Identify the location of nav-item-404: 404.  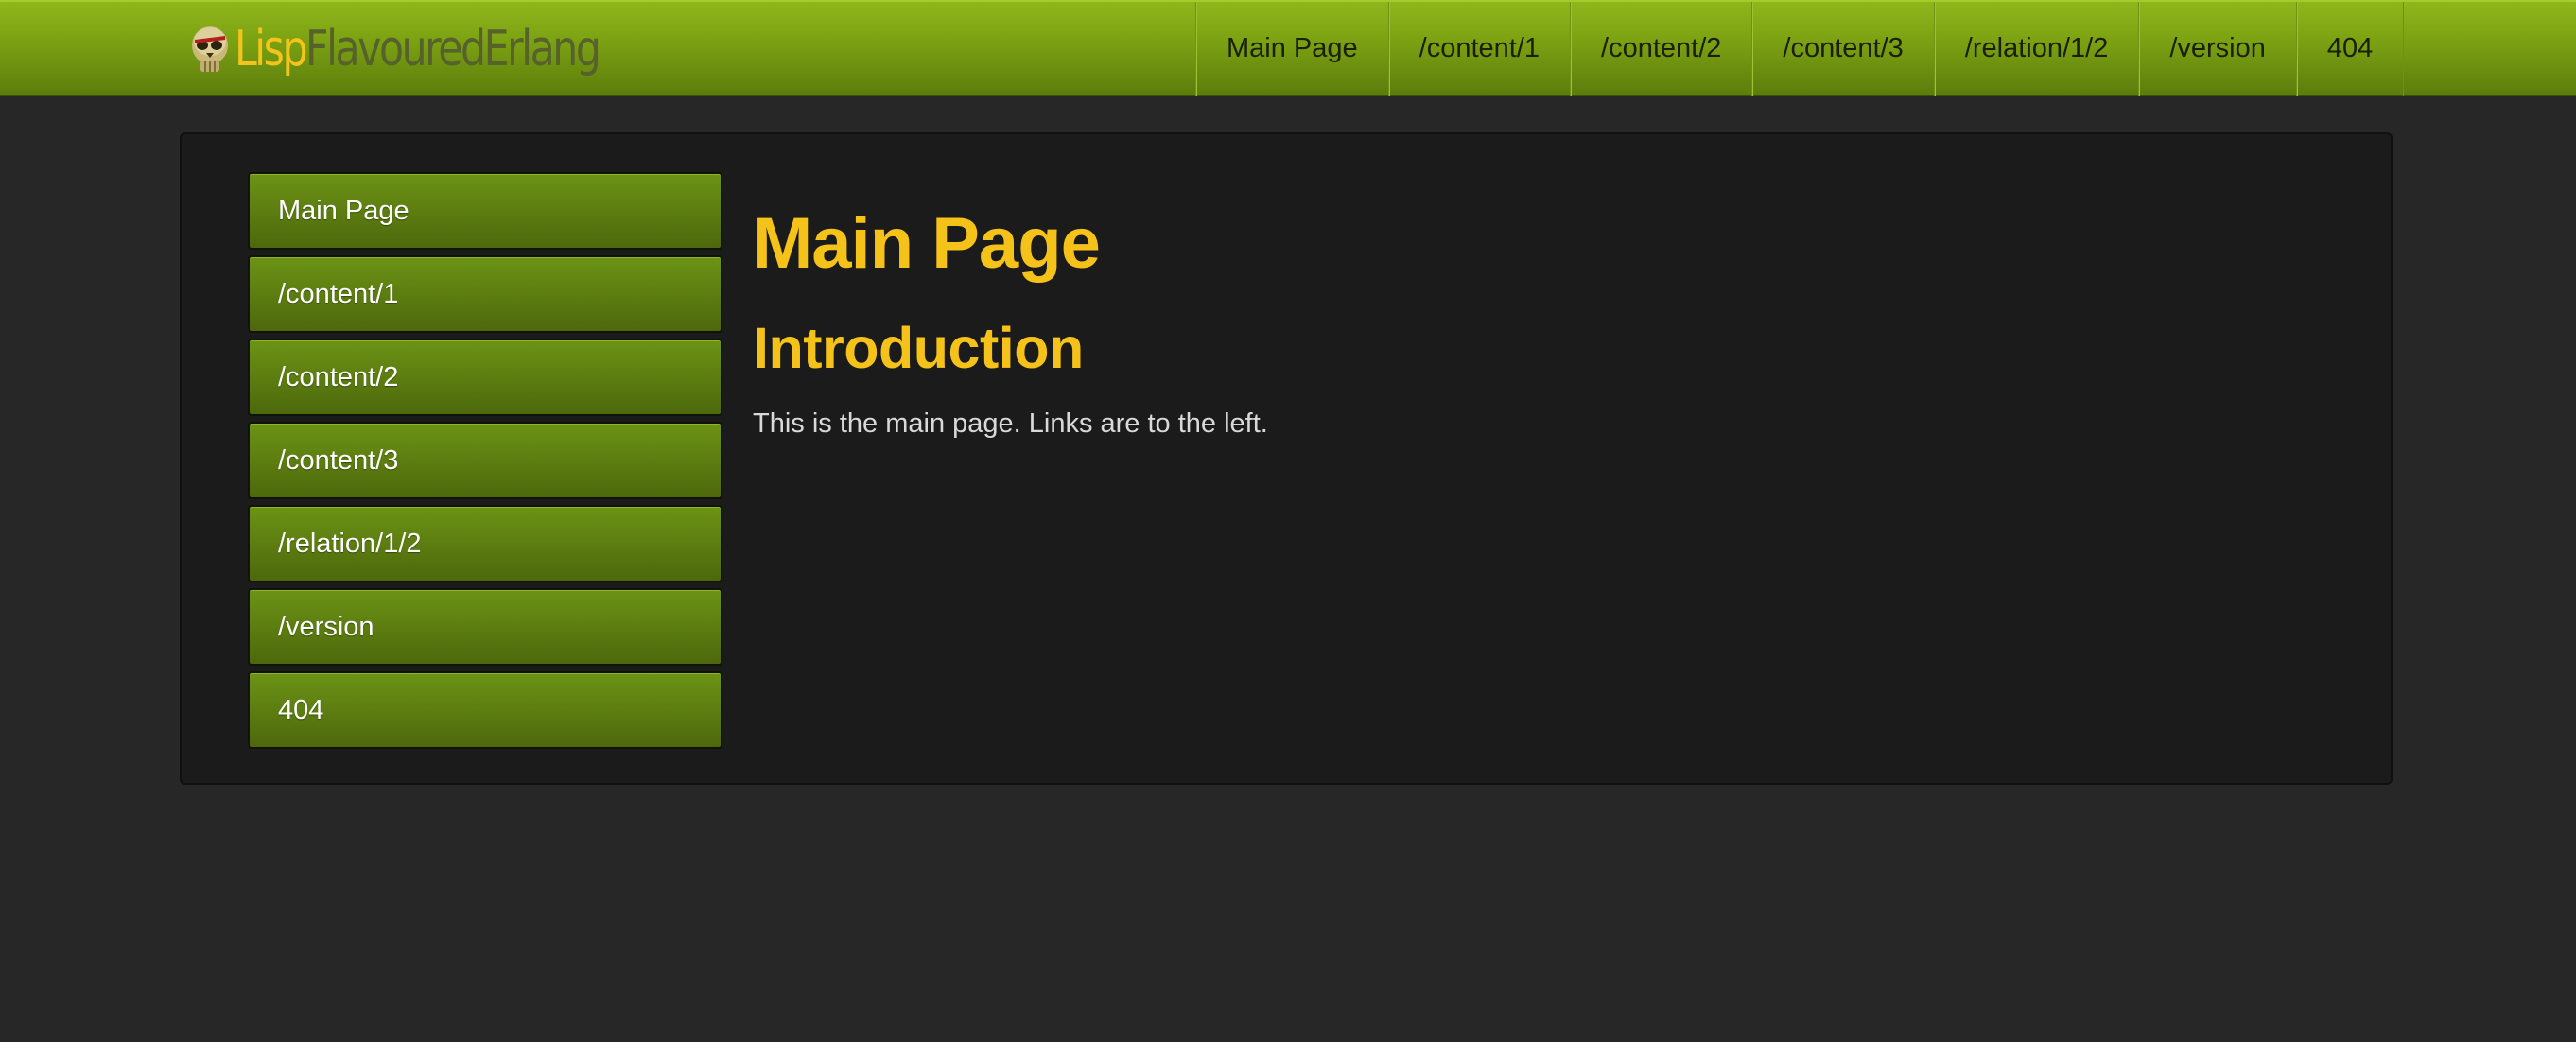
(2351, 49).